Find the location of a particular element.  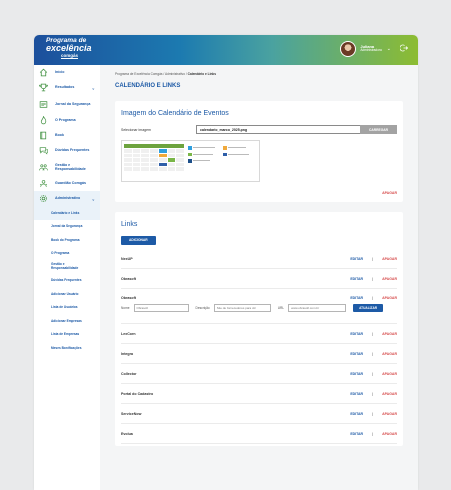

sidebar-item-guardiao-comgas: Guardião Comgás is located at coordinates (67, 183).